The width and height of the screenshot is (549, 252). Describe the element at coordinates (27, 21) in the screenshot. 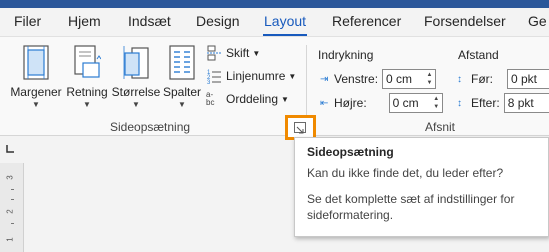

I see `tab-filer: Filer` at that location.